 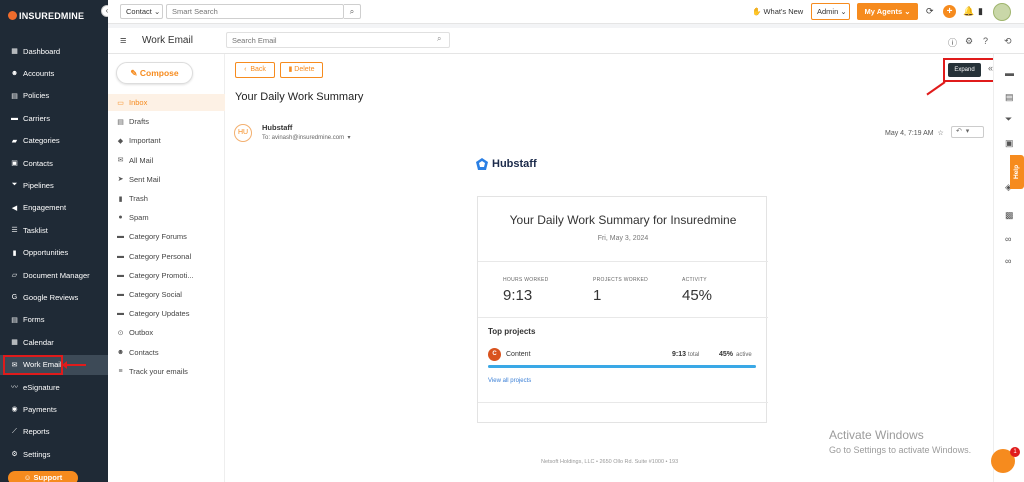 I want to click on folder-important: ◆ Important, so click(x=166, y=140).